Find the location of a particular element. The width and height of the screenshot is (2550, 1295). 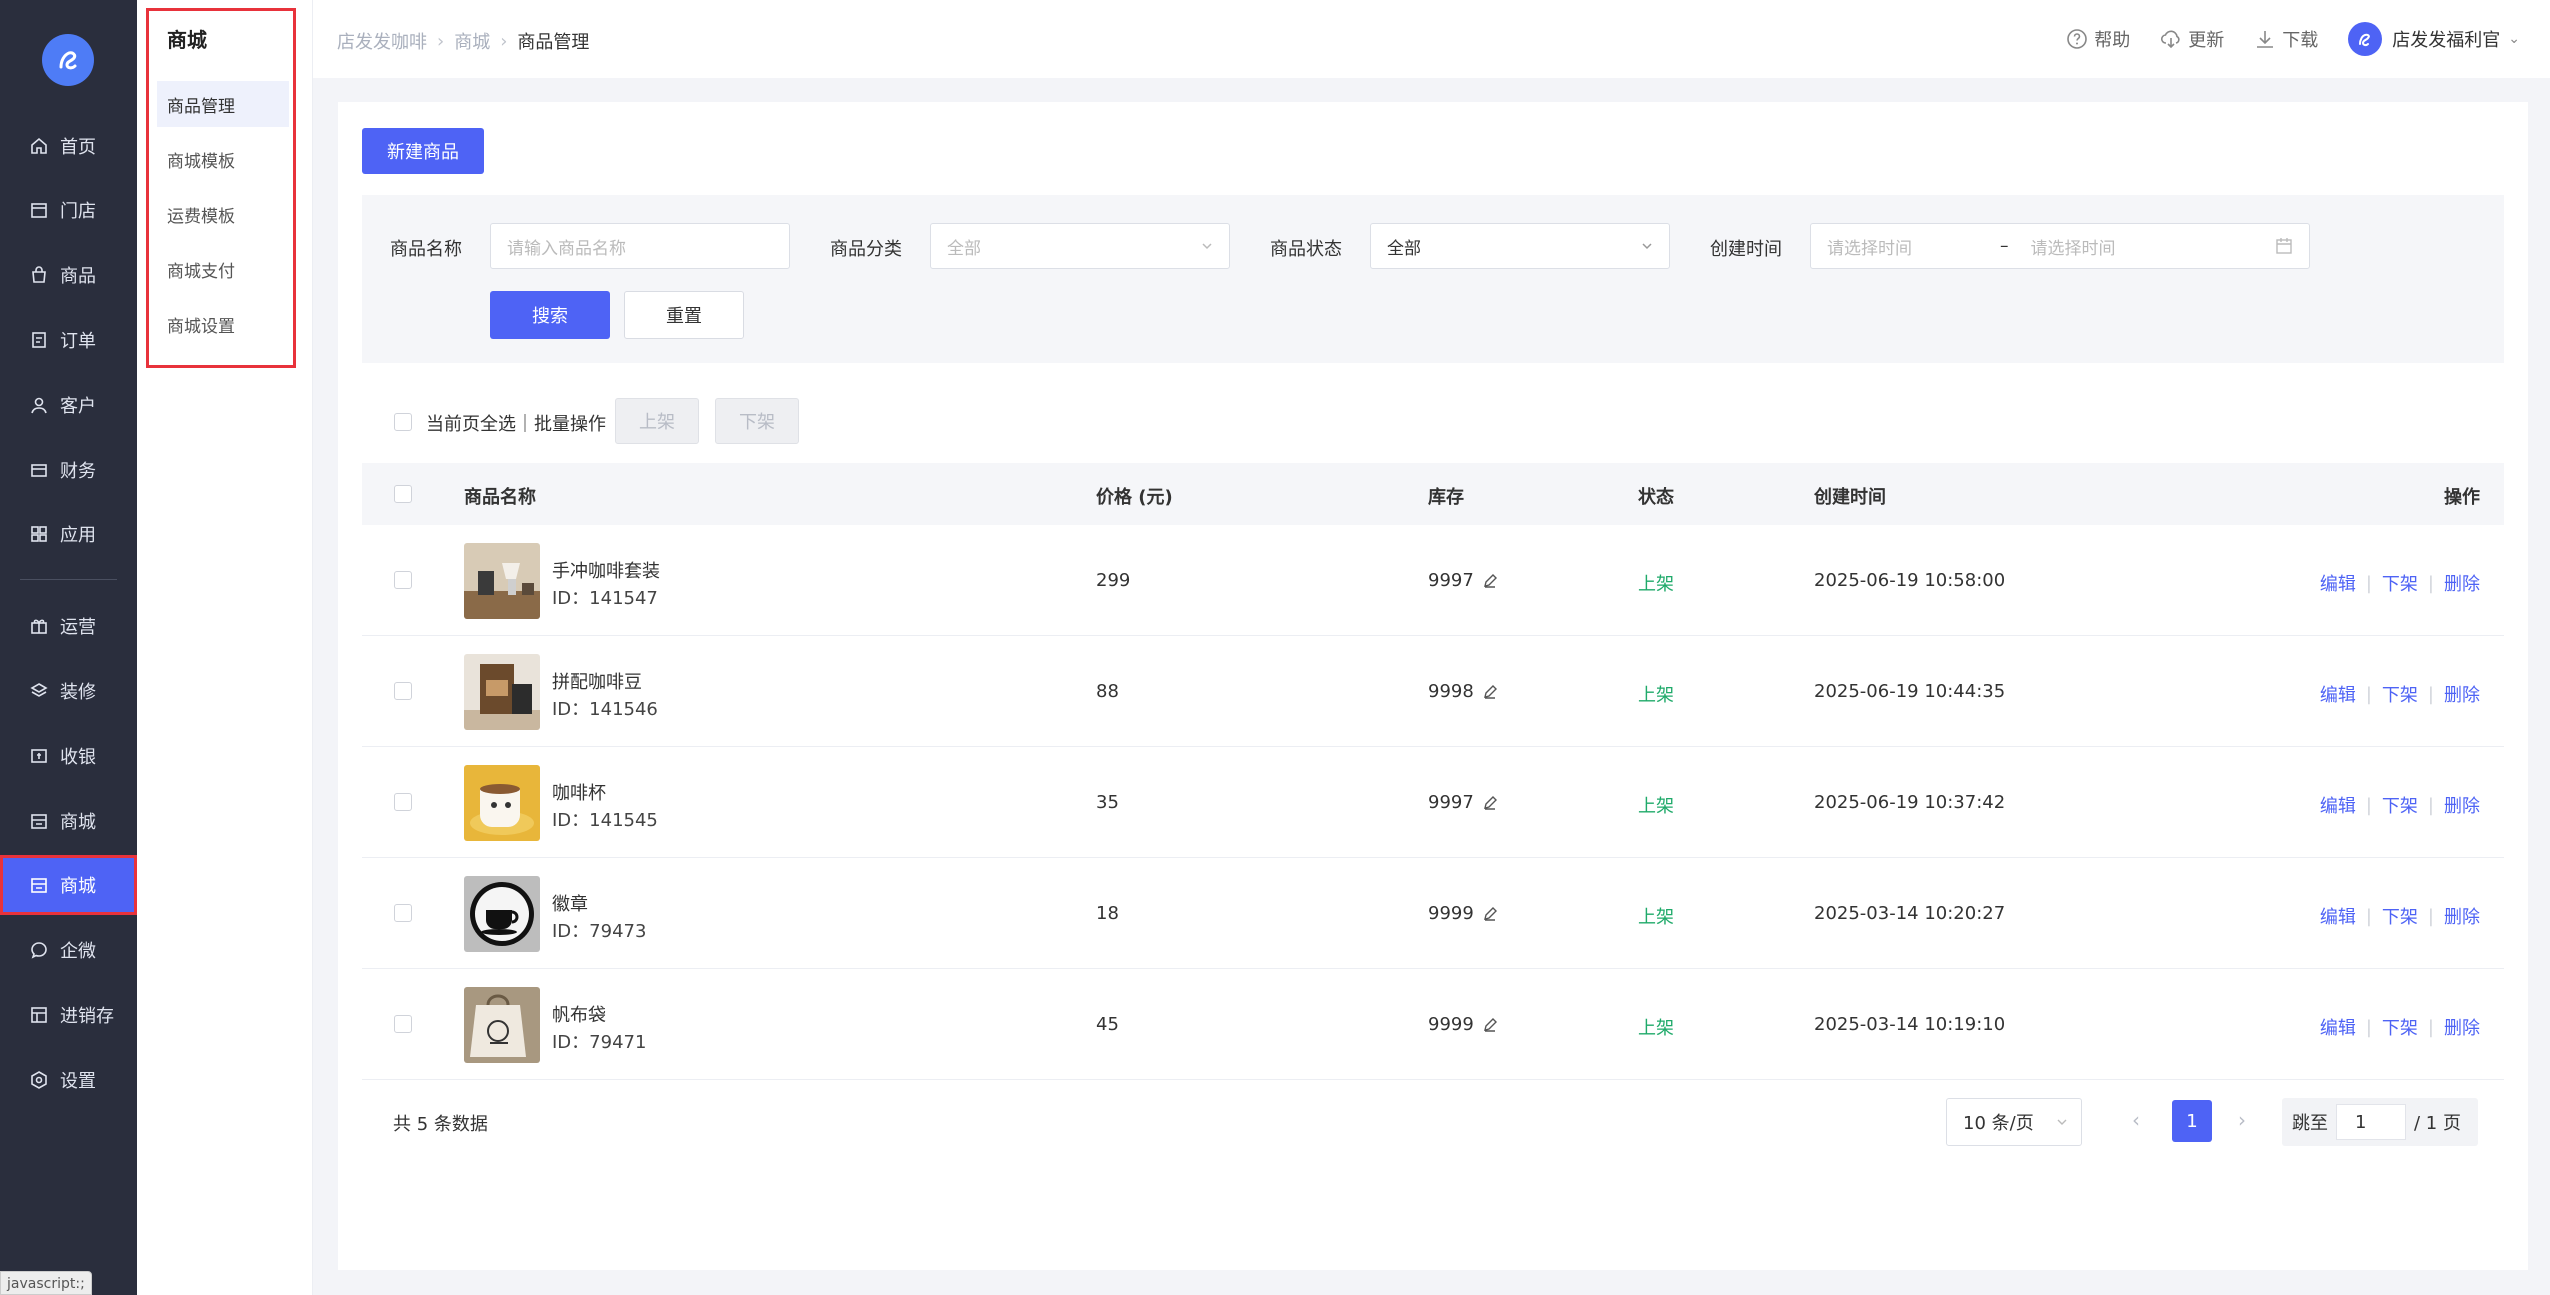

status-select: 全部 is located at coordinates (1520, 246).